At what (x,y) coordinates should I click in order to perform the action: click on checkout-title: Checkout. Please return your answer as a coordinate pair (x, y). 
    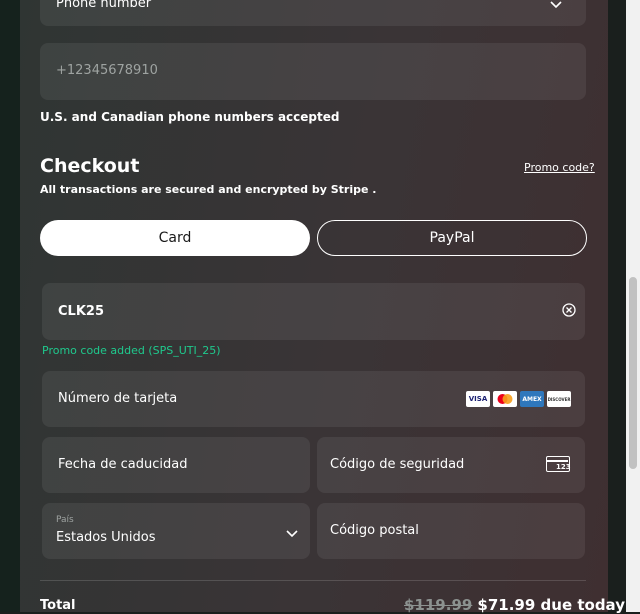
    Looking at the image, I should click on (90, 166).